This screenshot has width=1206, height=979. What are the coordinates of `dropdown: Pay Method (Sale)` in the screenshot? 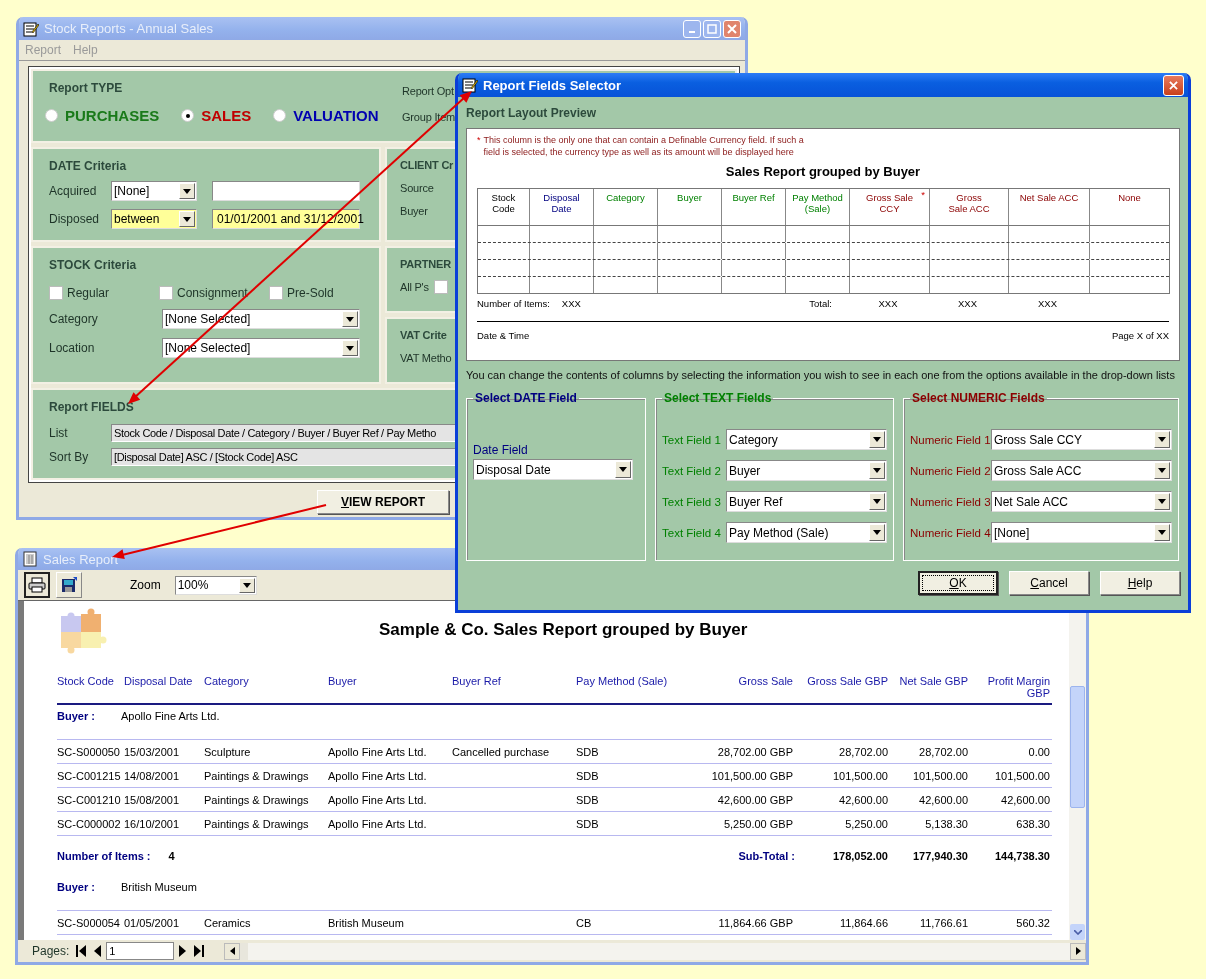 It's located at (806, 532).